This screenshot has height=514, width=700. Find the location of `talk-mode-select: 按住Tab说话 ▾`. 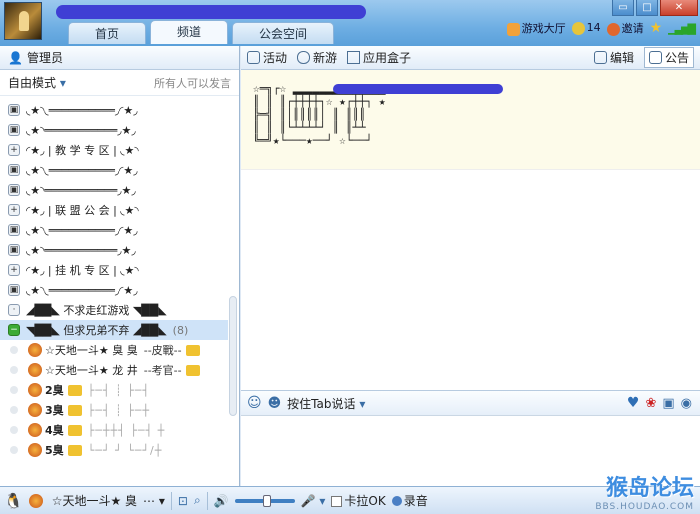

talk-mode-select: 按住Tab说话 ▾ is located at coordinates (326, 403).